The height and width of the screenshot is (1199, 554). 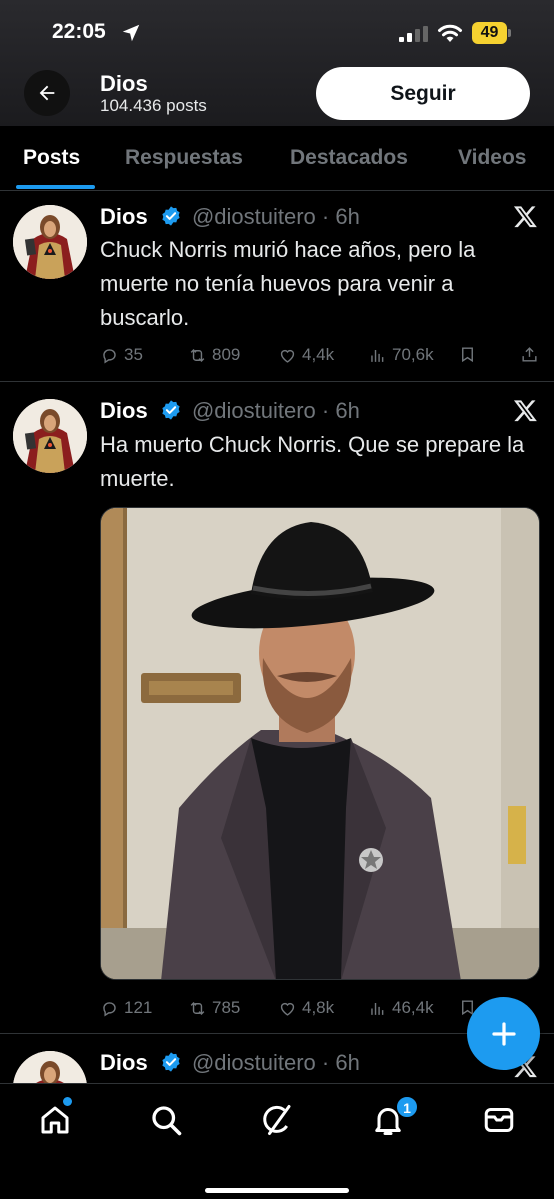 I want to click on reply-button: 35, so click(x=121, y=355).